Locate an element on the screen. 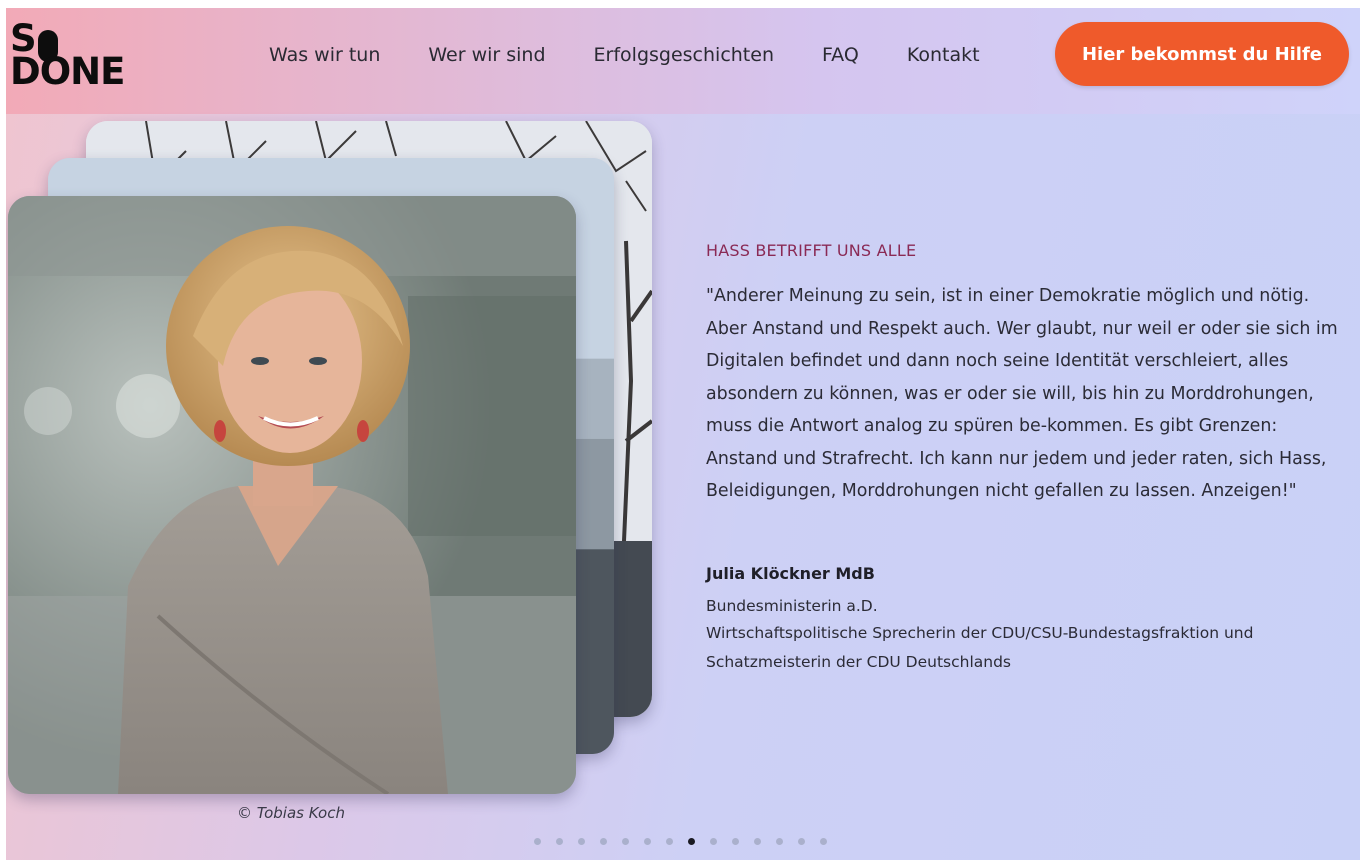 The width and height of the screenshot is (1360, 860). logo-line-2: DONE is located at coordinates (72, 71).